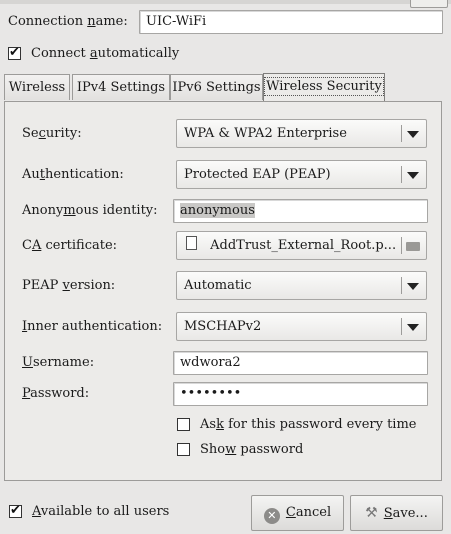 Image resolution: width=451 pixels, height=534 pixels. What do you see at coordinates (301, 133) in the screenshot?
I see `security-combo: WPA & WPA2 Enterprise` at bounding box center [301, 133].